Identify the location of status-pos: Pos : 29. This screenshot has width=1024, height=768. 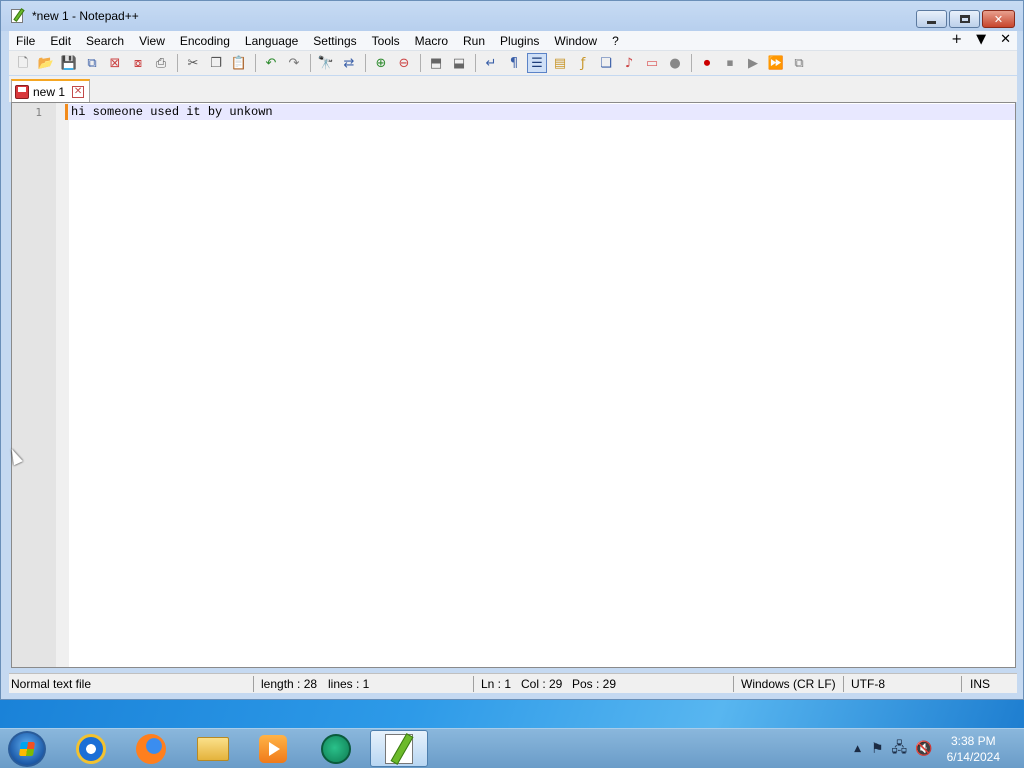
(594, 684).